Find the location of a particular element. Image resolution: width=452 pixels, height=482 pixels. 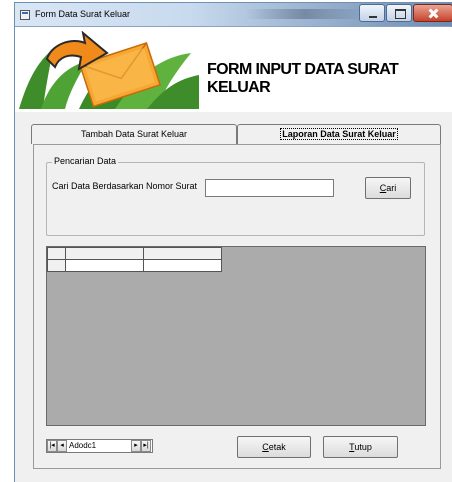

grid-corner-cell is located at coordinates (56, 253).